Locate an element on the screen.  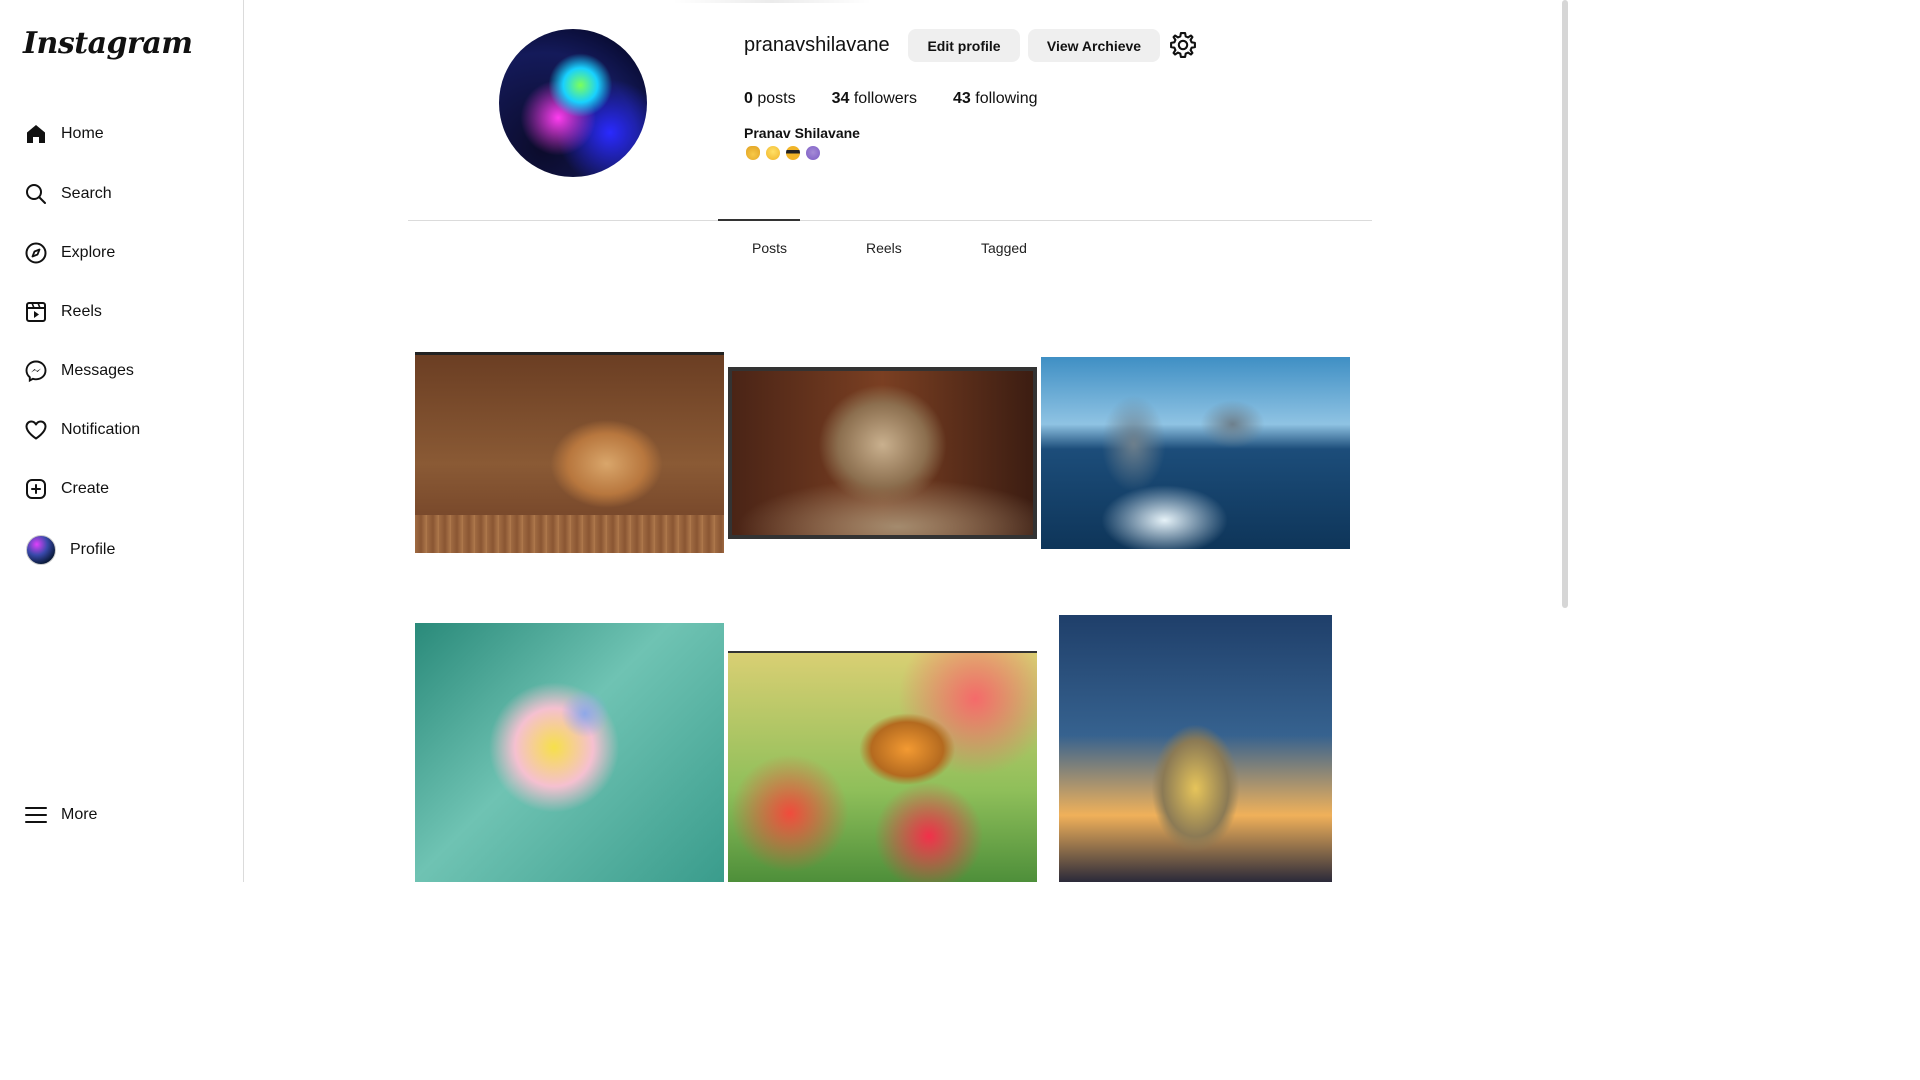
sidebar-item-messages: Messages is located at coordinates (79, 371).